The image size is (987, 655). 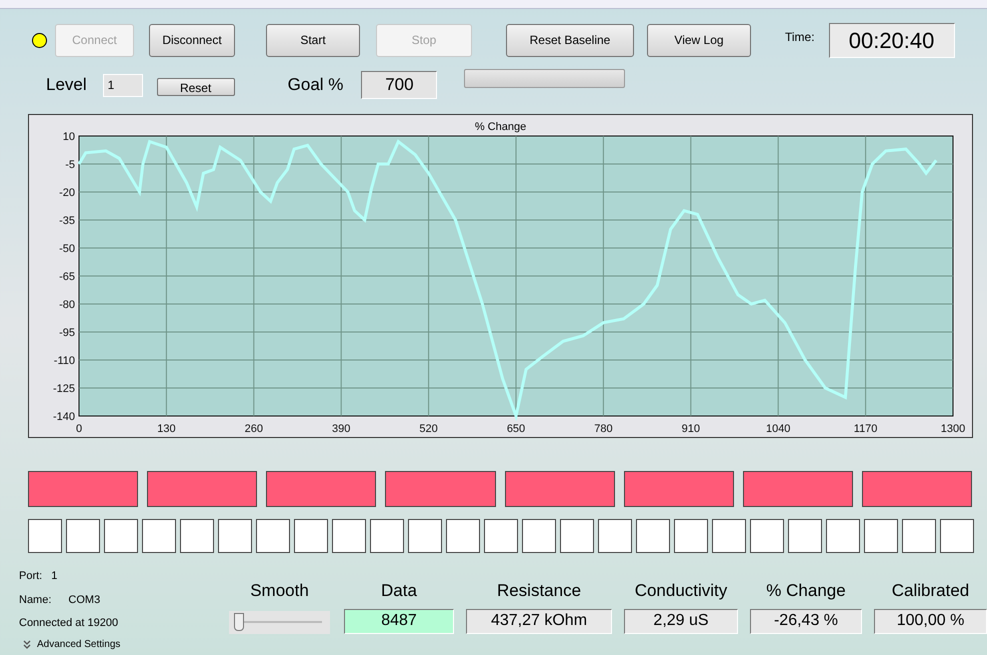 What do you see at coordinates (516, 429) in the screenshot?
I see `x-tick-label: 650` at bounding box center [516, 429].